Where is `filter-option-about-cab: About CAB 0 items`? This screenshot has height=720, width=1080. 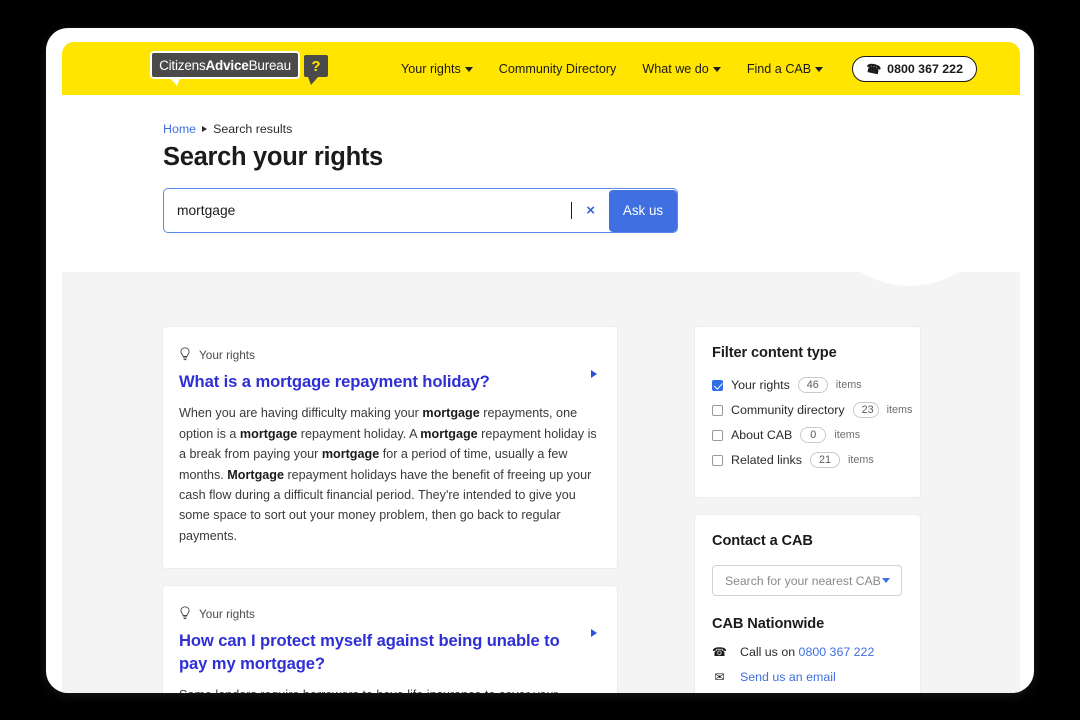 filter-option-about-cab: About CAB 0 items is located at coordinates (807, 435).